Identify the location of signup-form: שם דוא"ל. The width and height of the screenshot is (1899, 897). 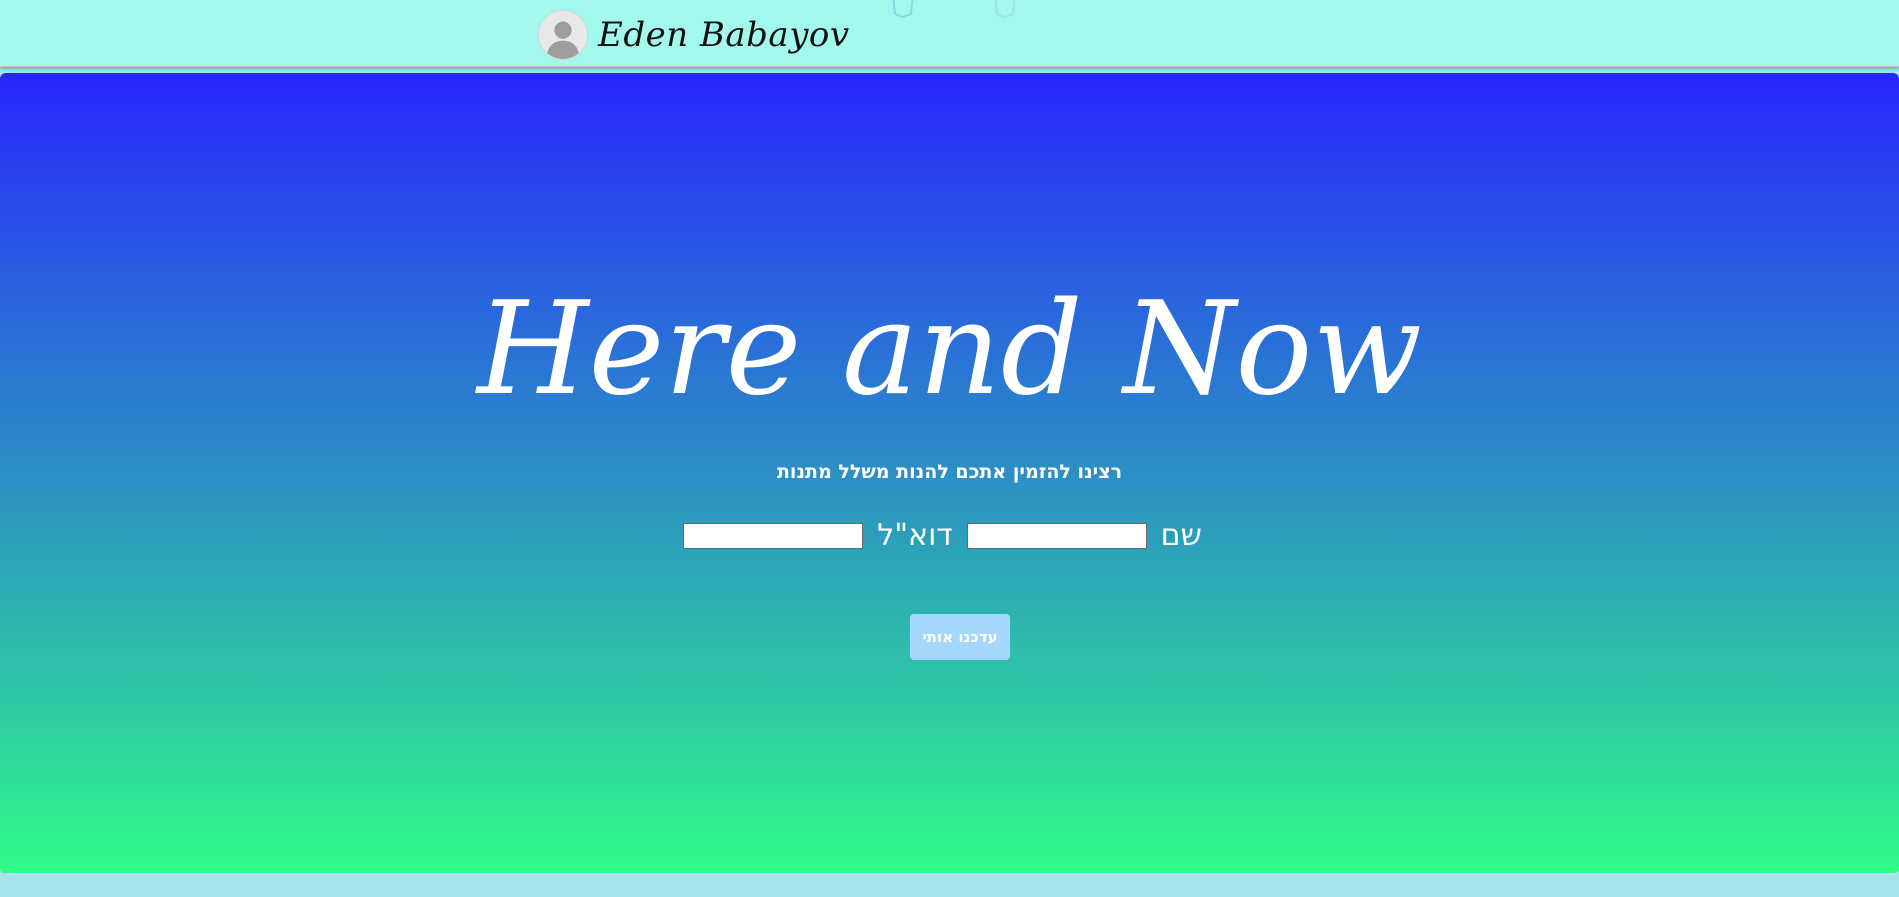
(949, 536).